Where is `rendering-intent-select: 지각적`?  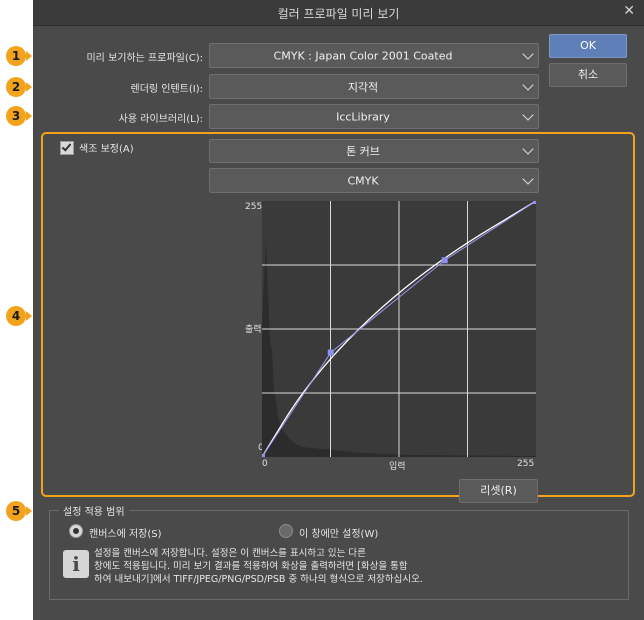 rendering-intent-select: 지각적 is located at coordinates (374, 86).